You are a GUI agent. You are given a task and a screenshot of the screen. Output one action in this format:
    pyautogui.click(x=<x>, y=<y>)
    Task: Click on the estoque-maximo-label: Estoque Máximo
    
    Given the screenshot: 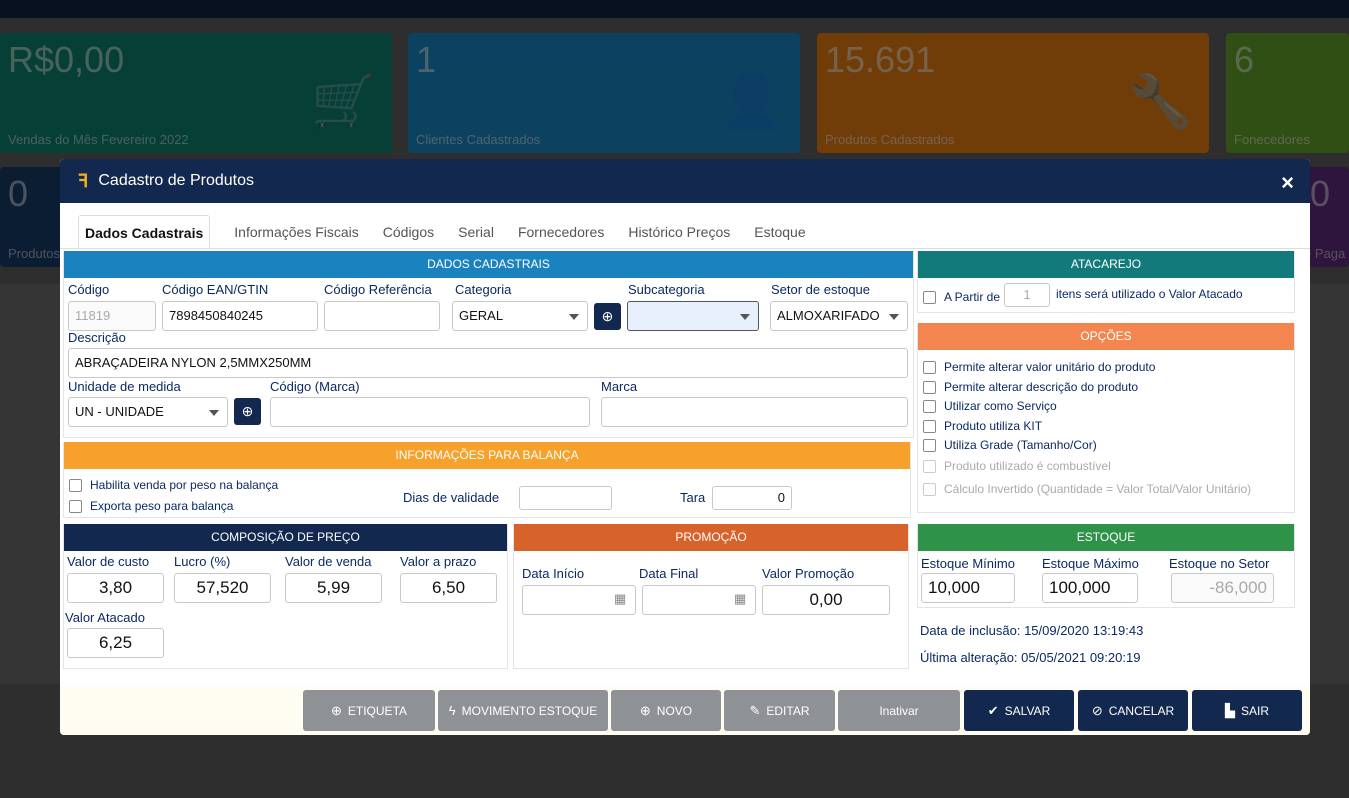 What is the action you would take?
    pyautogui.click(x=1090, y=563)
    